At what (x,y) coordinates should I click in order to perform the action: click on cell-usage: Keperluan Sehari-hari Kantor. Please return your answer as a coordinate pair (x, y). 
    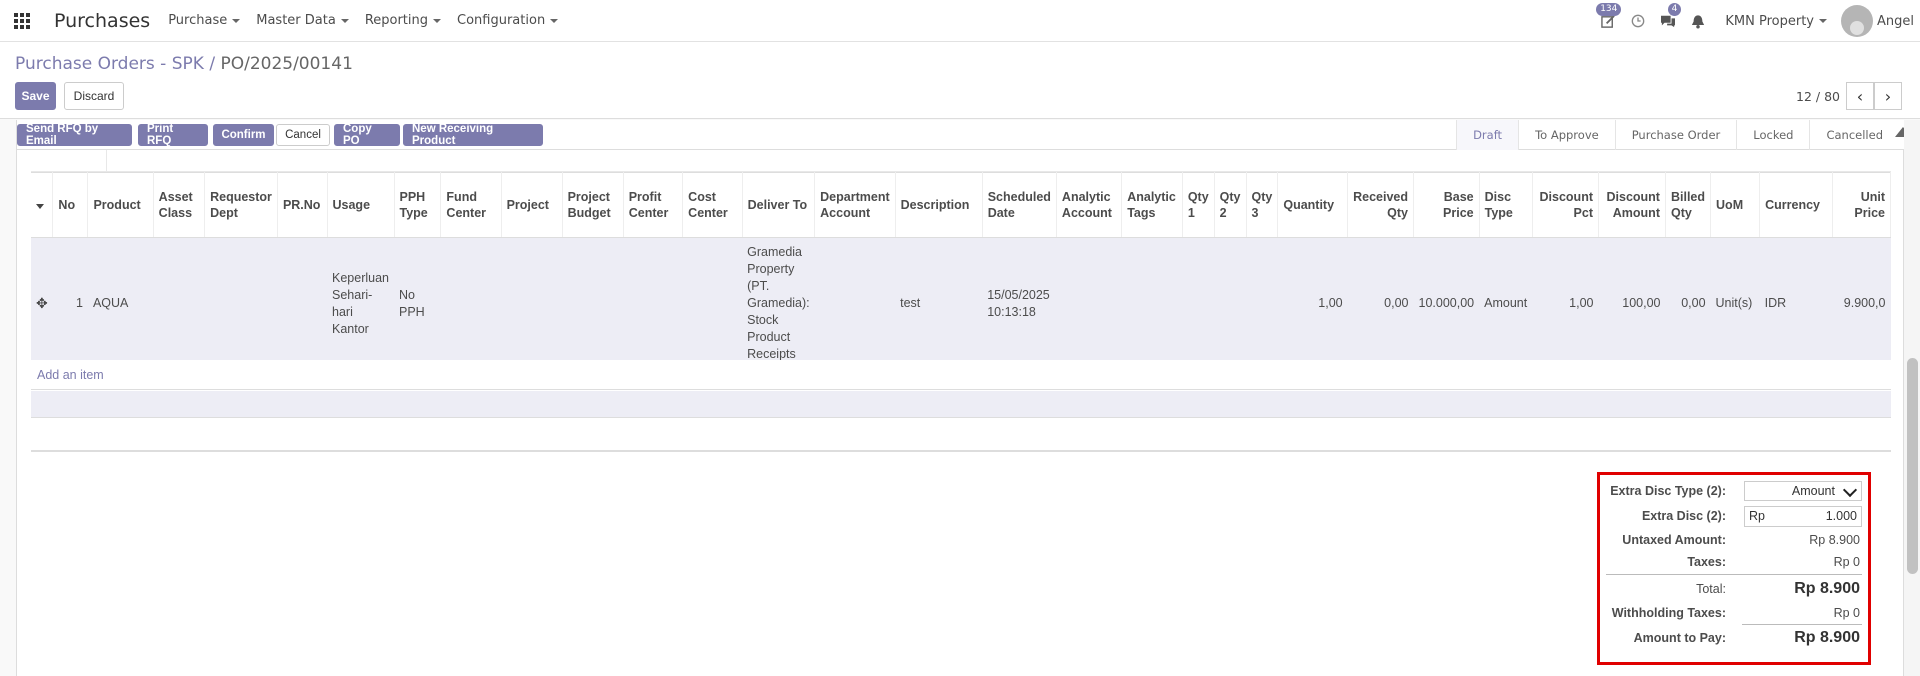
    Looking at the image, I should click on (360, 303).